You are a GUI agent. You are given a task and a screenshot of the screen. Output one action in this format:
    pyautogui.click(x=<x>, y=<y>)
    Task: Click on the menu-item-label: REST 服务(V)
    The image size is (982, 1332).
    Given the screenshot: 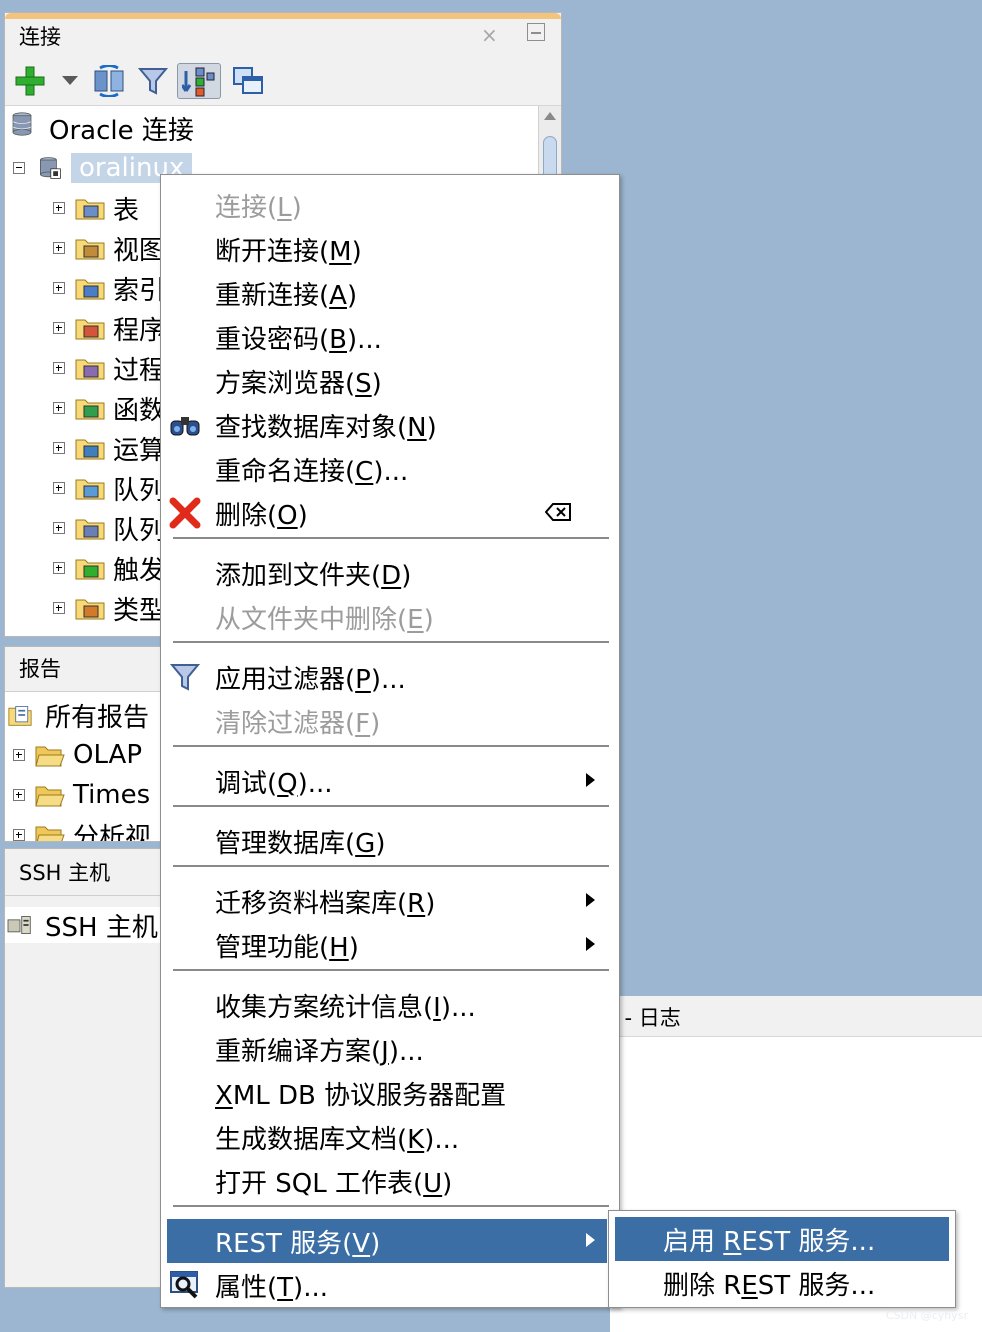 What is the action you would take?
    pyautogui.click(x=298, y=1243)
    